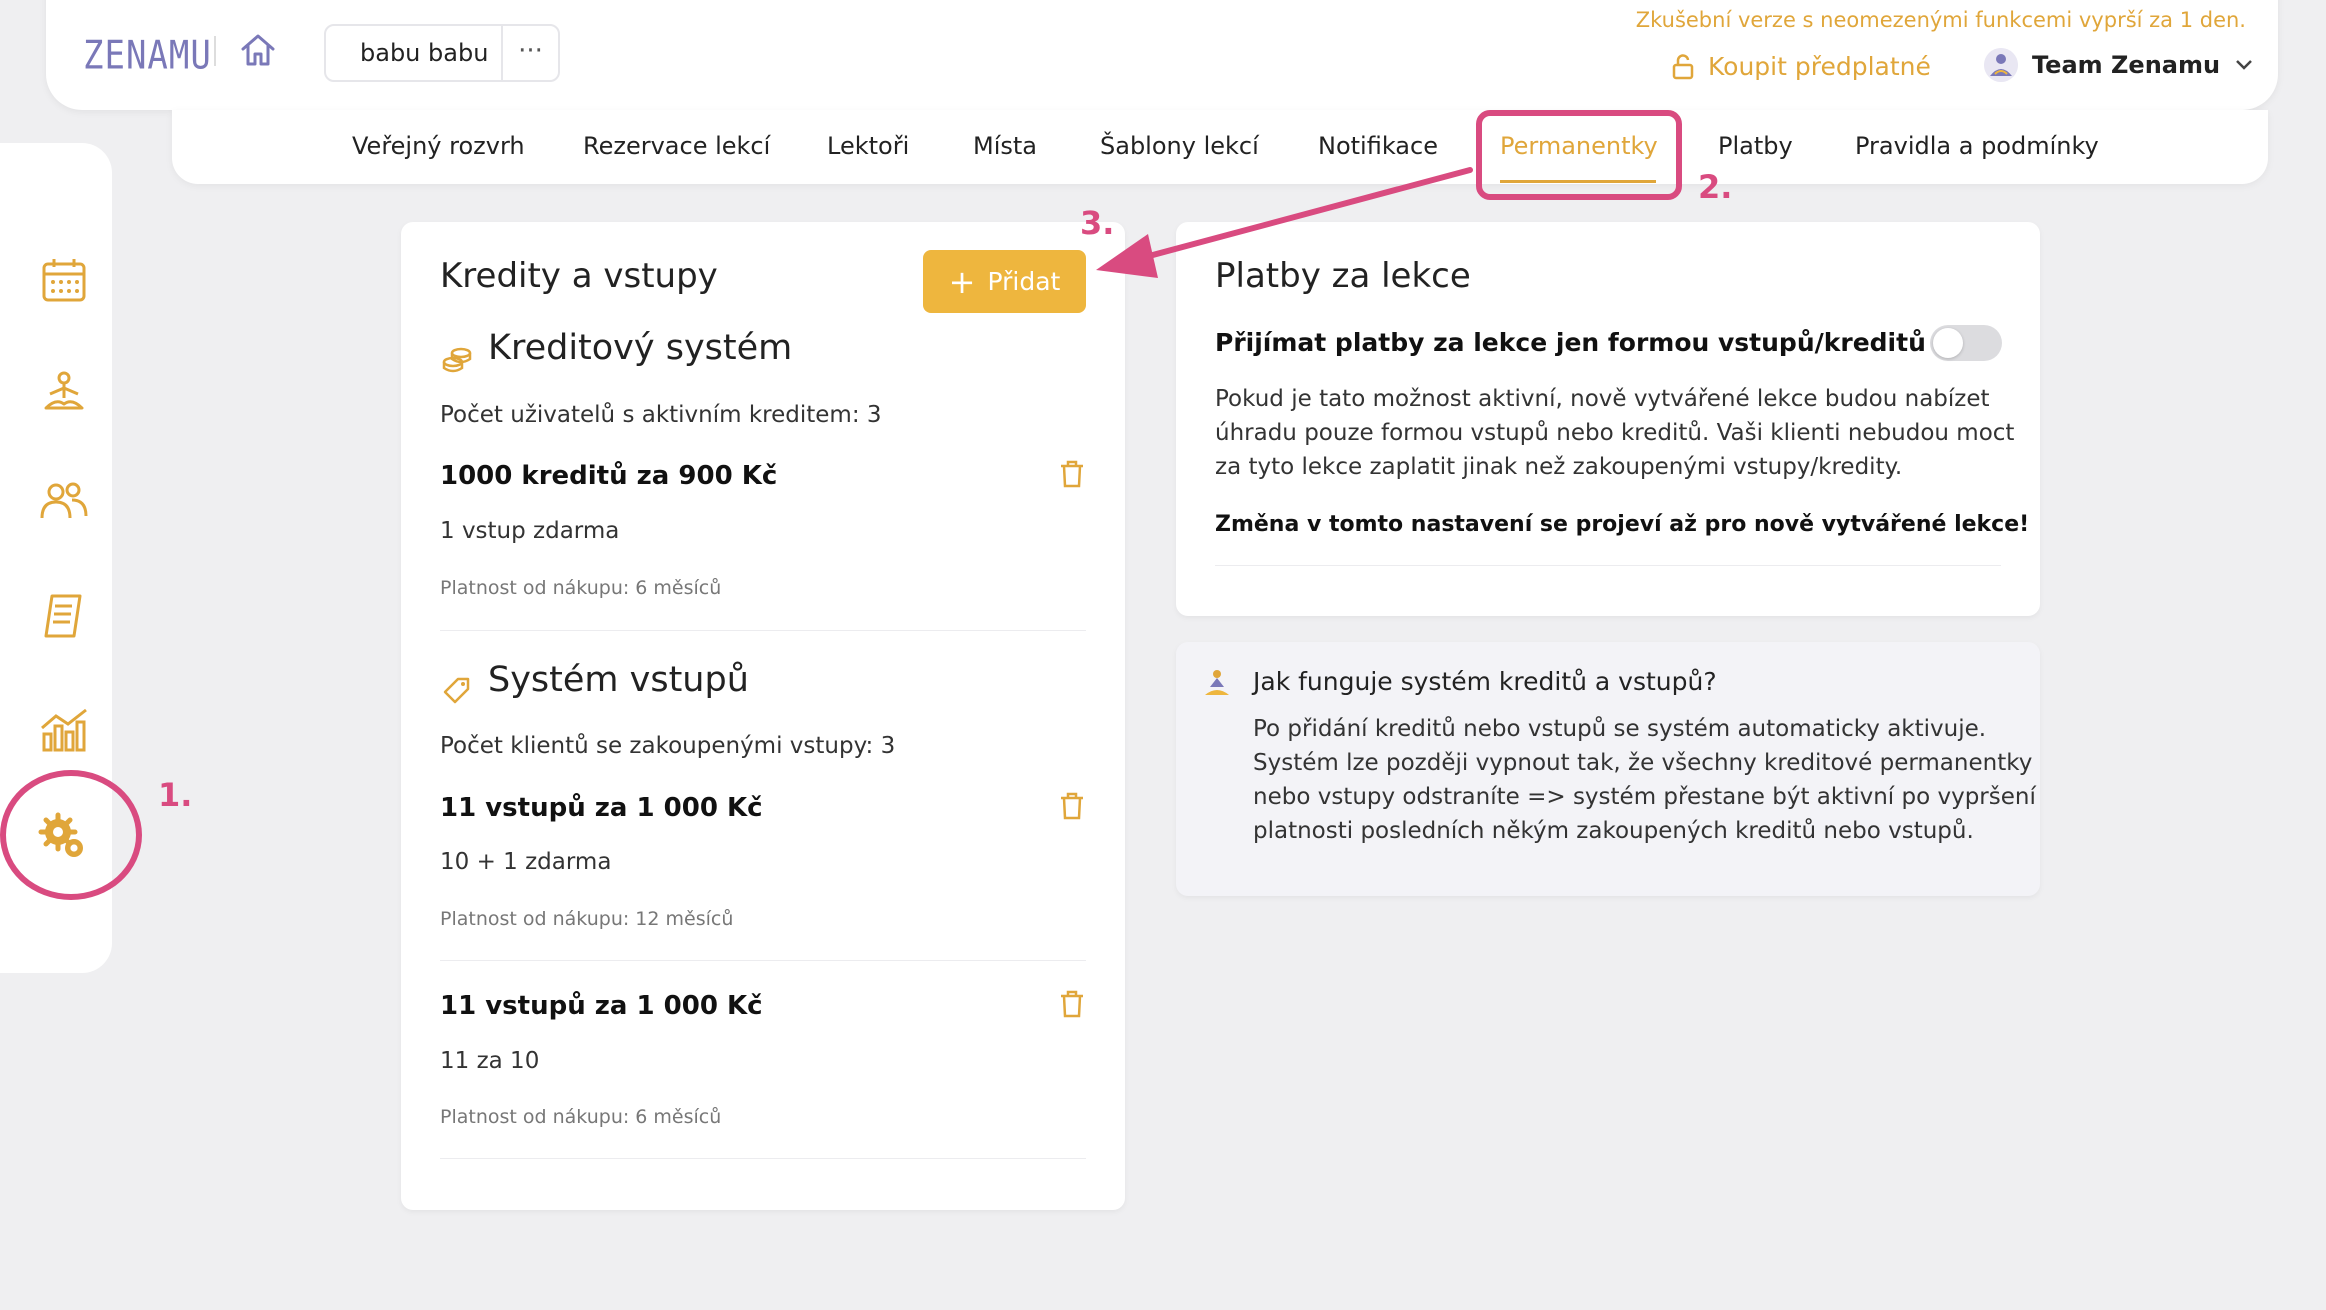  I want to click on tab-rules-terms: Pravidla a podmínky, so click(1977, 146).